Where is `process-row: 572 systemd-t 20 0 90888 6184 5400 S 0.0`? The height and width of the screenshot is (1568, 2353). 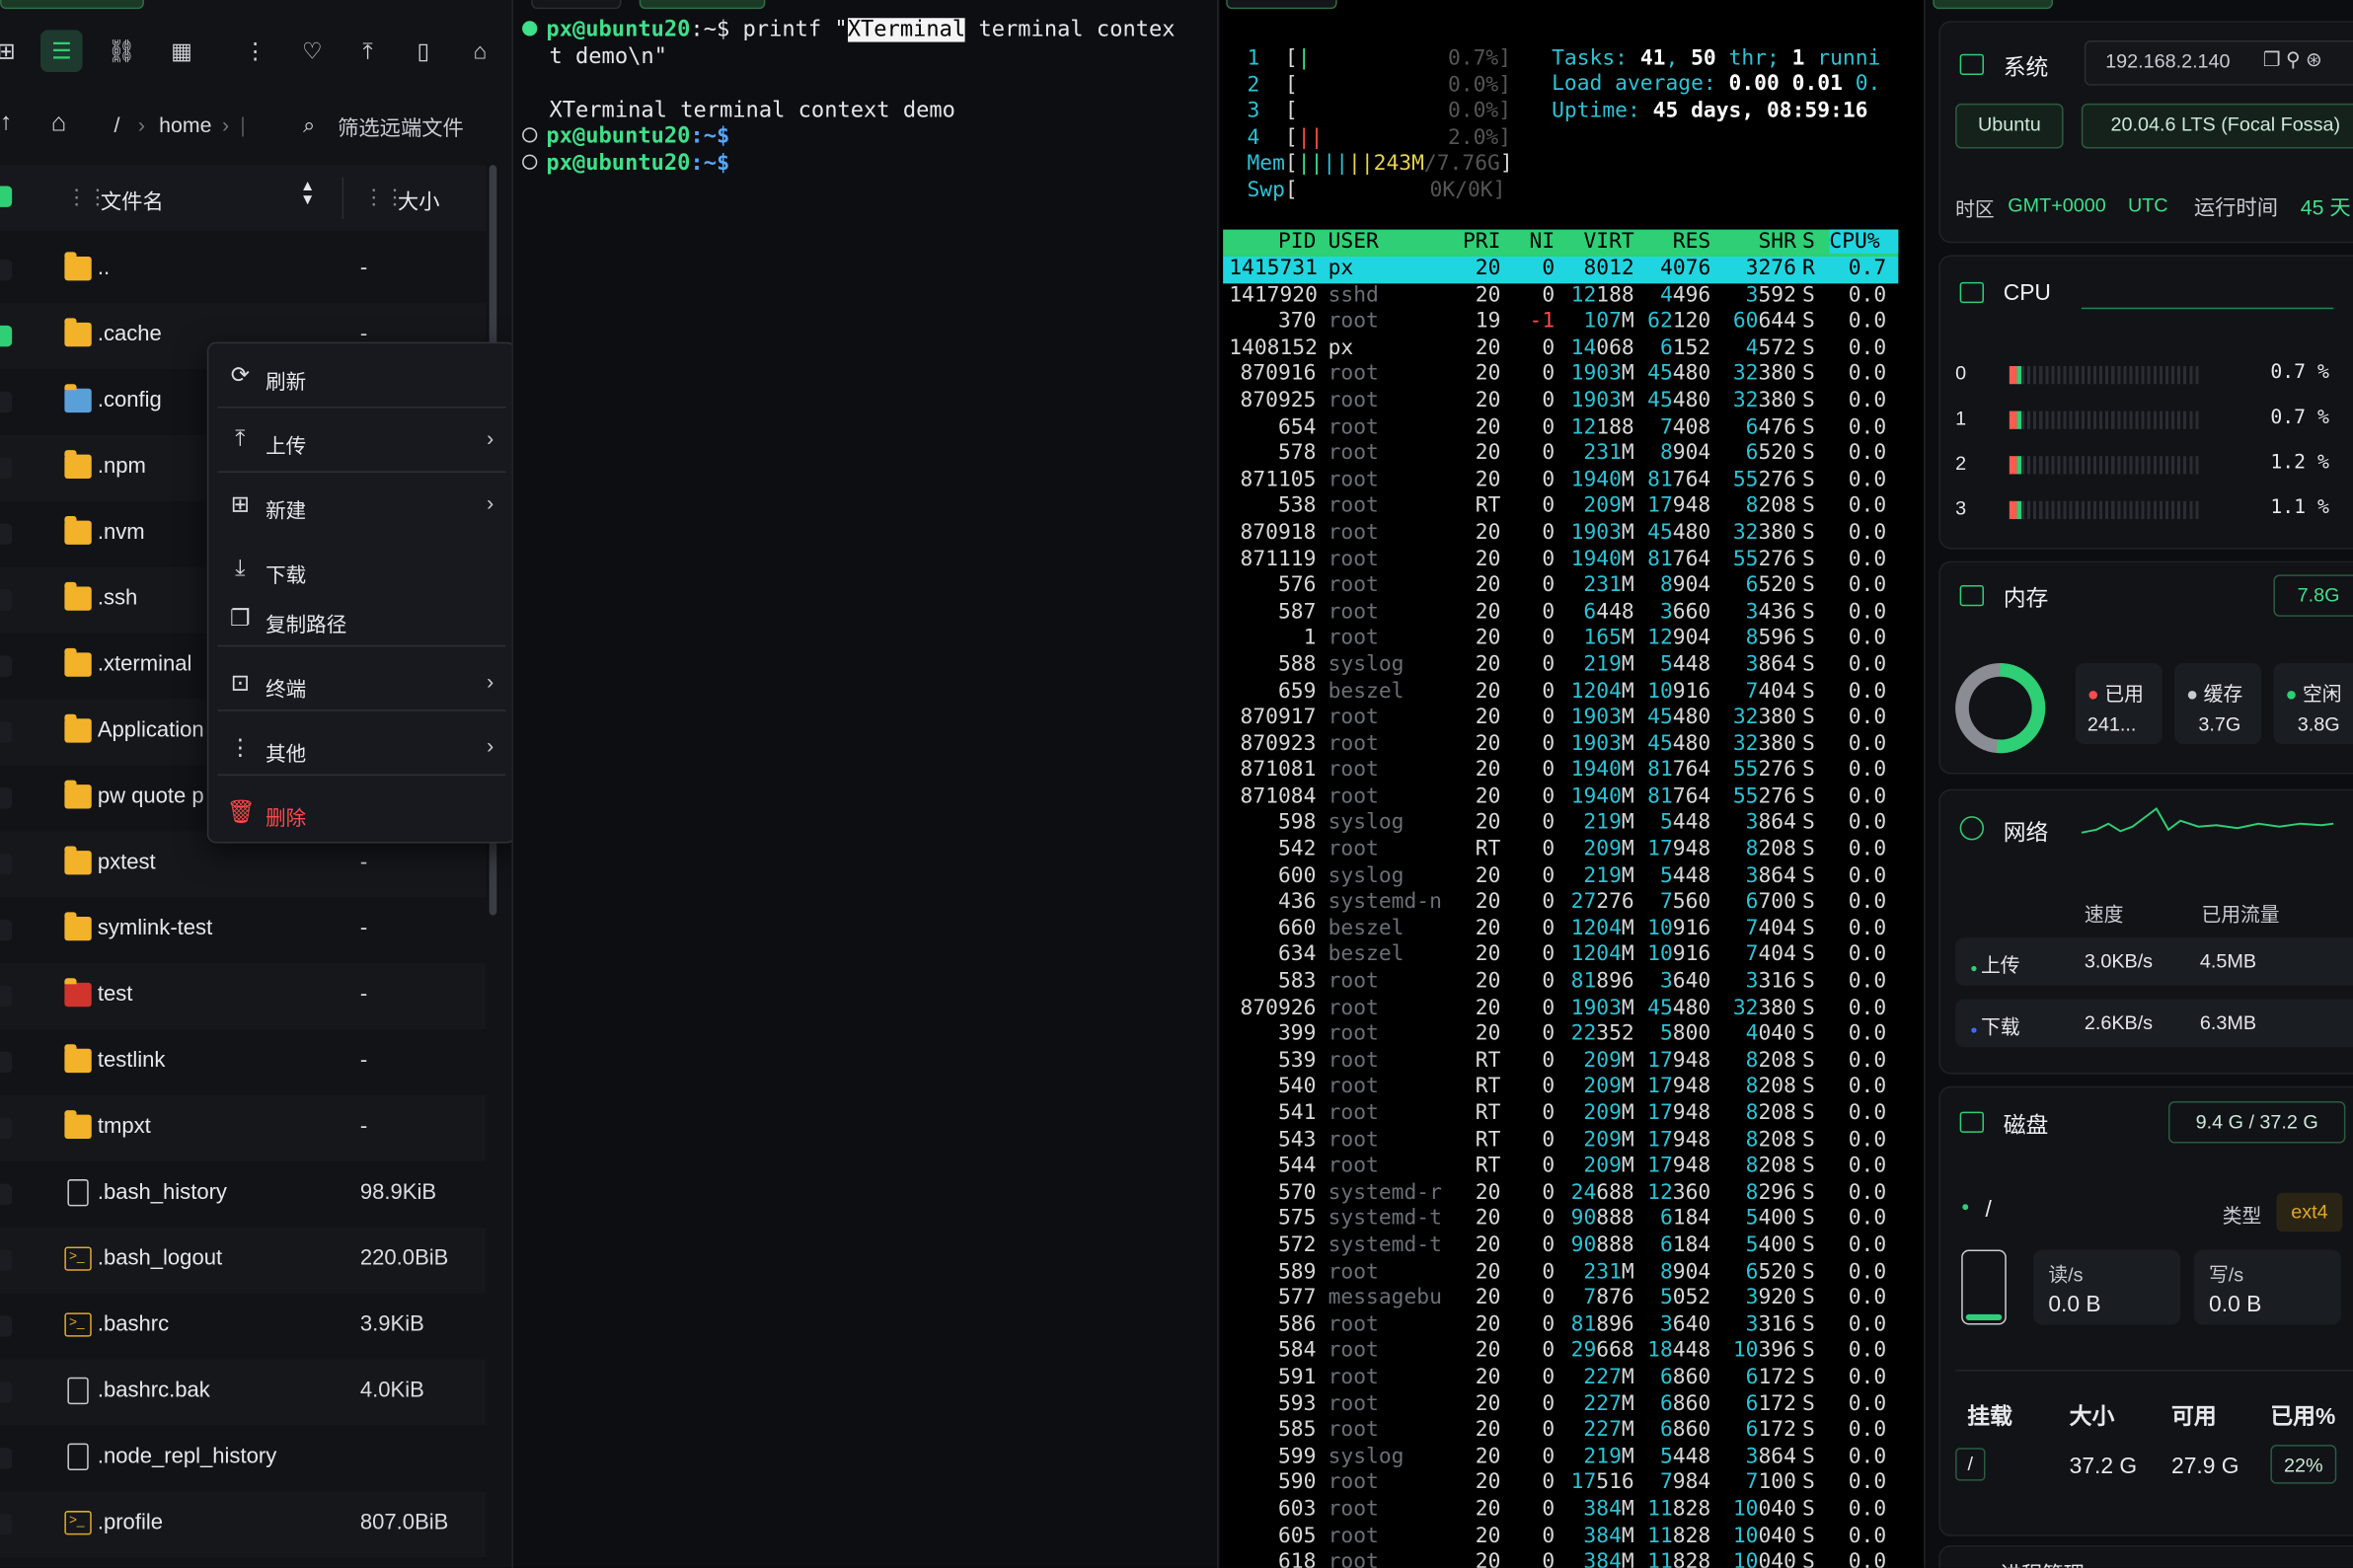 process-row: 572 systemd-t 20 0 90888 6184 5400 S 0.0 is located at coordinates (1560, 1247).